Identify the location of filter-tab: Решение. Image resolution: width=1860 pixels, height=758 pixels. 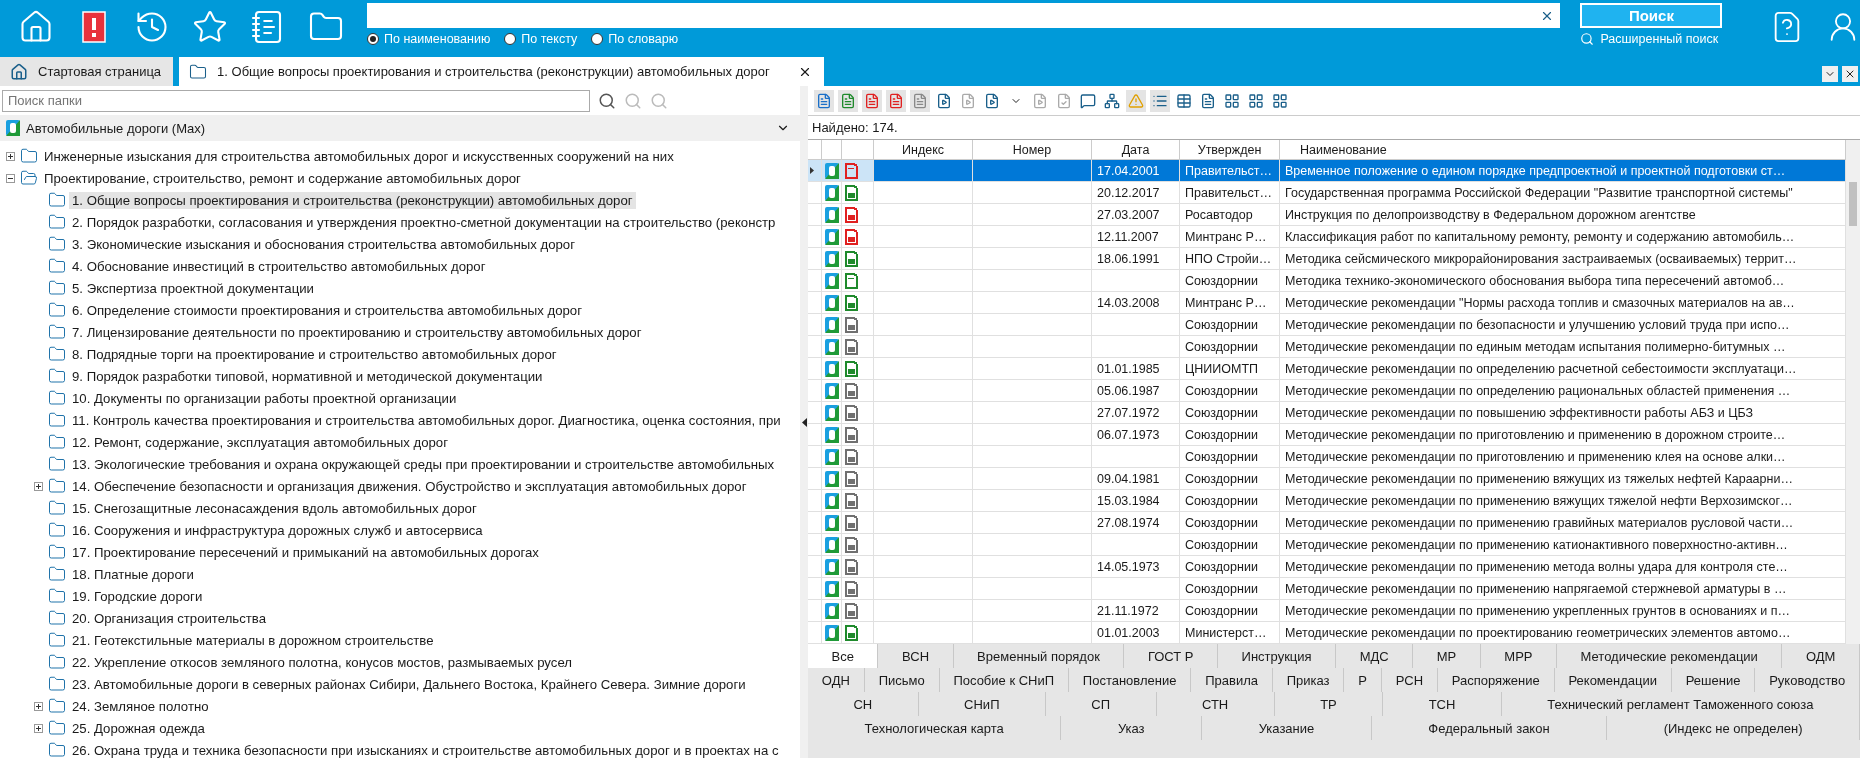
(1713, 680).